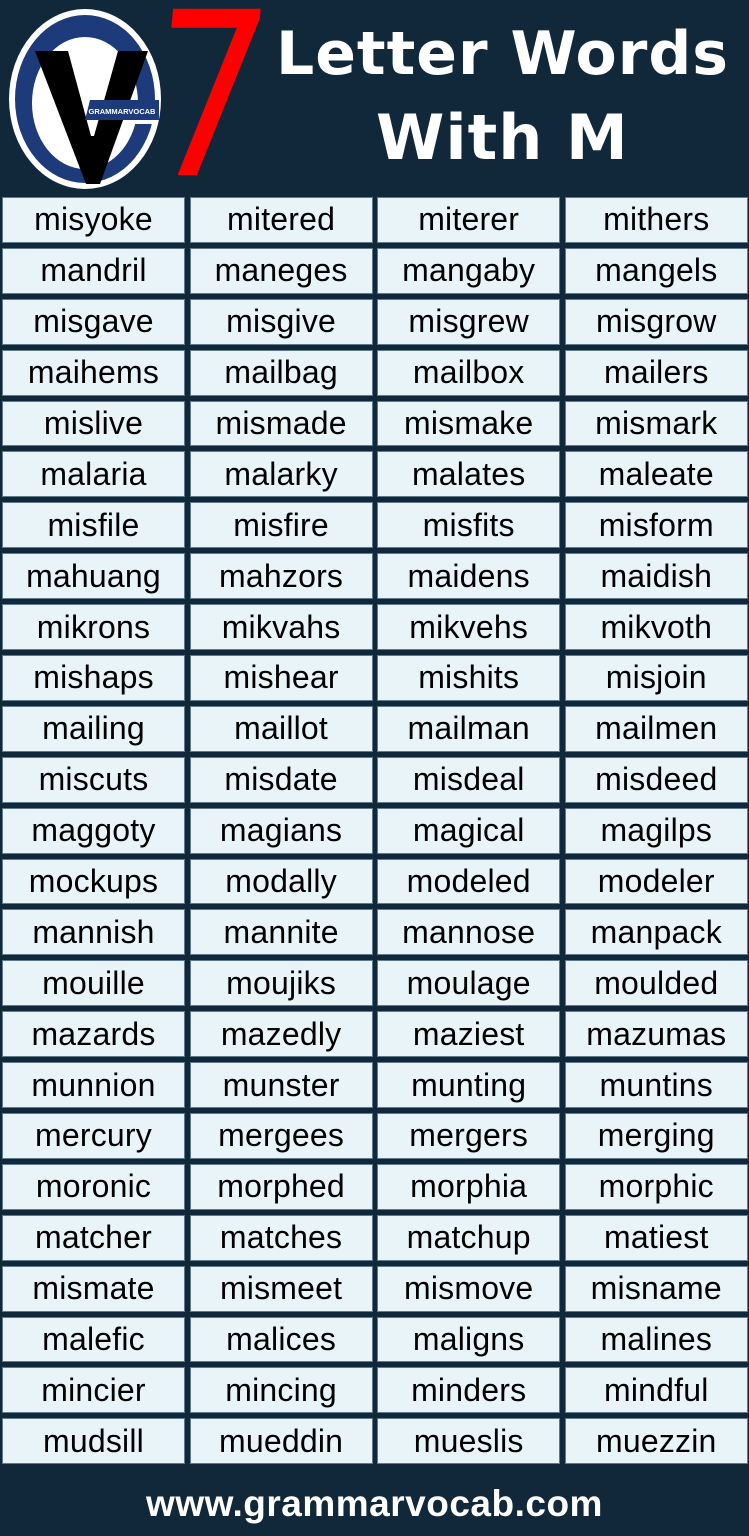  I want to click on word-cell: mitered, so click(281, 220).